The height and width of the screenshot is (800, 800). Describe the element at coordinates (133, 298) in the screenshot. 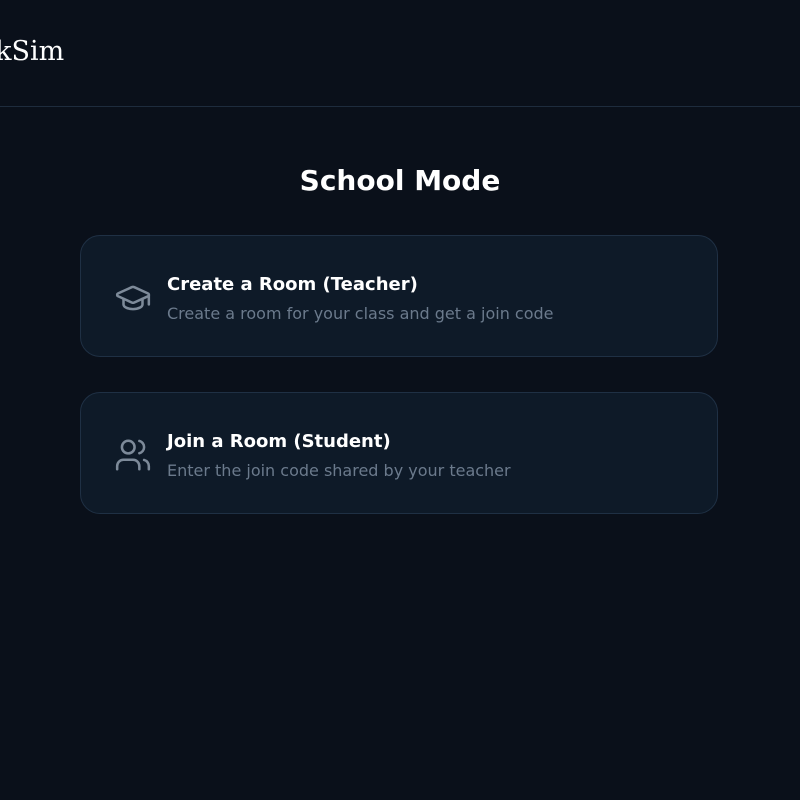

I see `graduation-cap-icon` at that location.